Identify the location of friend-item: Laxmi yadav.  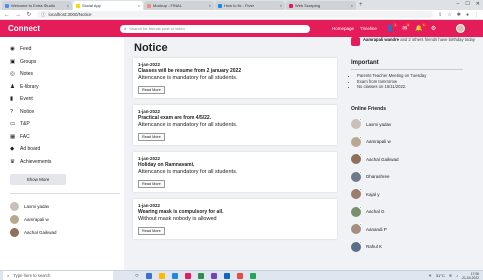
(67, 206).